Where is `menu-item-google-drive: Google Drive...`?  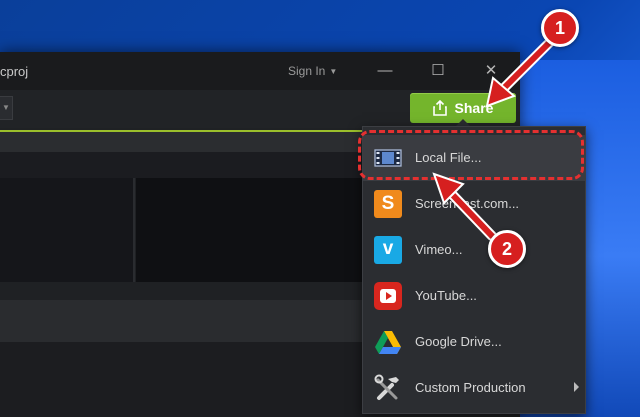
menu-item-google-drive: Google Drive... is located at coordinates (474, 342).